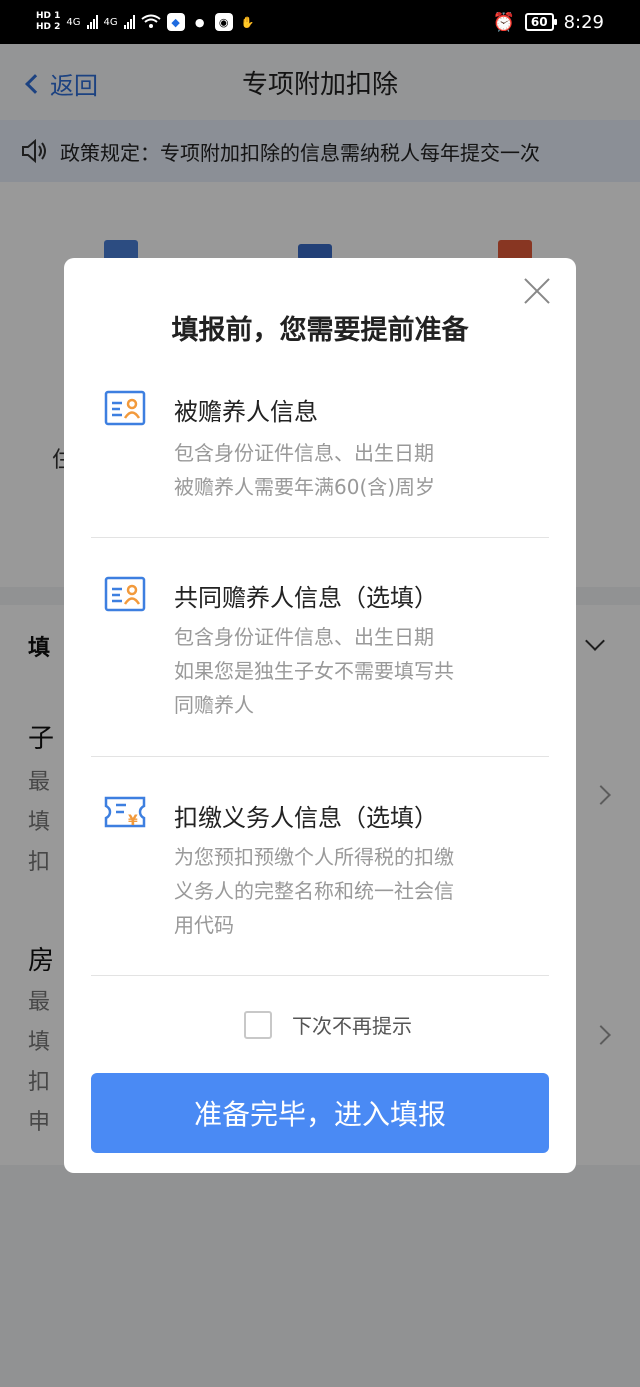  What do you see at coordinates (258, 1024) in the screenshot?
I see `dont-remind-checkbox` at bounding box center [258, 1024].